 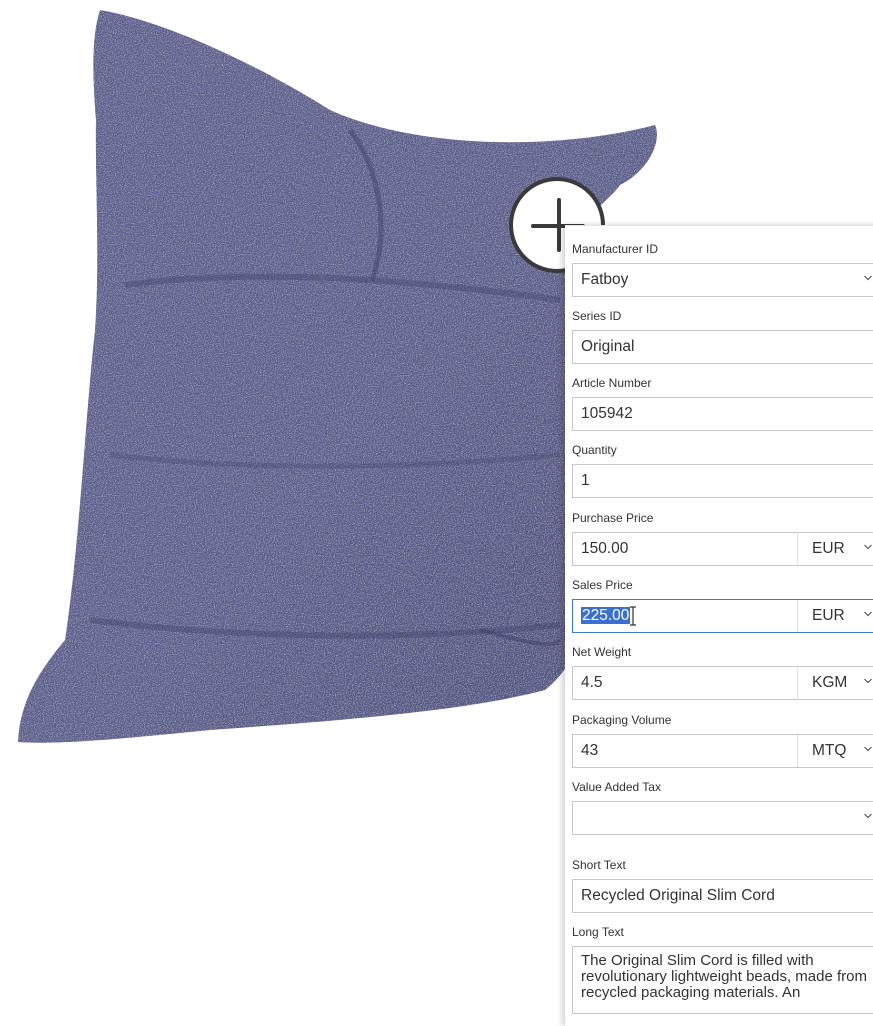 What do you see at coordinates (829, 750) in the screenshot?
I see `packaging-volume-unit: MTQ` at bounding box center [829, 750].